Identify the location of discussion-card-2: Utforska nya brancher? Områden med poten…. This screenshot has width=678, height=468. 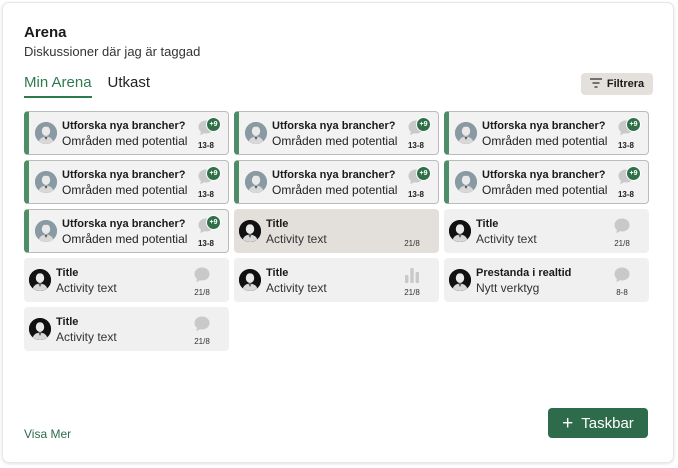
(336, 133).